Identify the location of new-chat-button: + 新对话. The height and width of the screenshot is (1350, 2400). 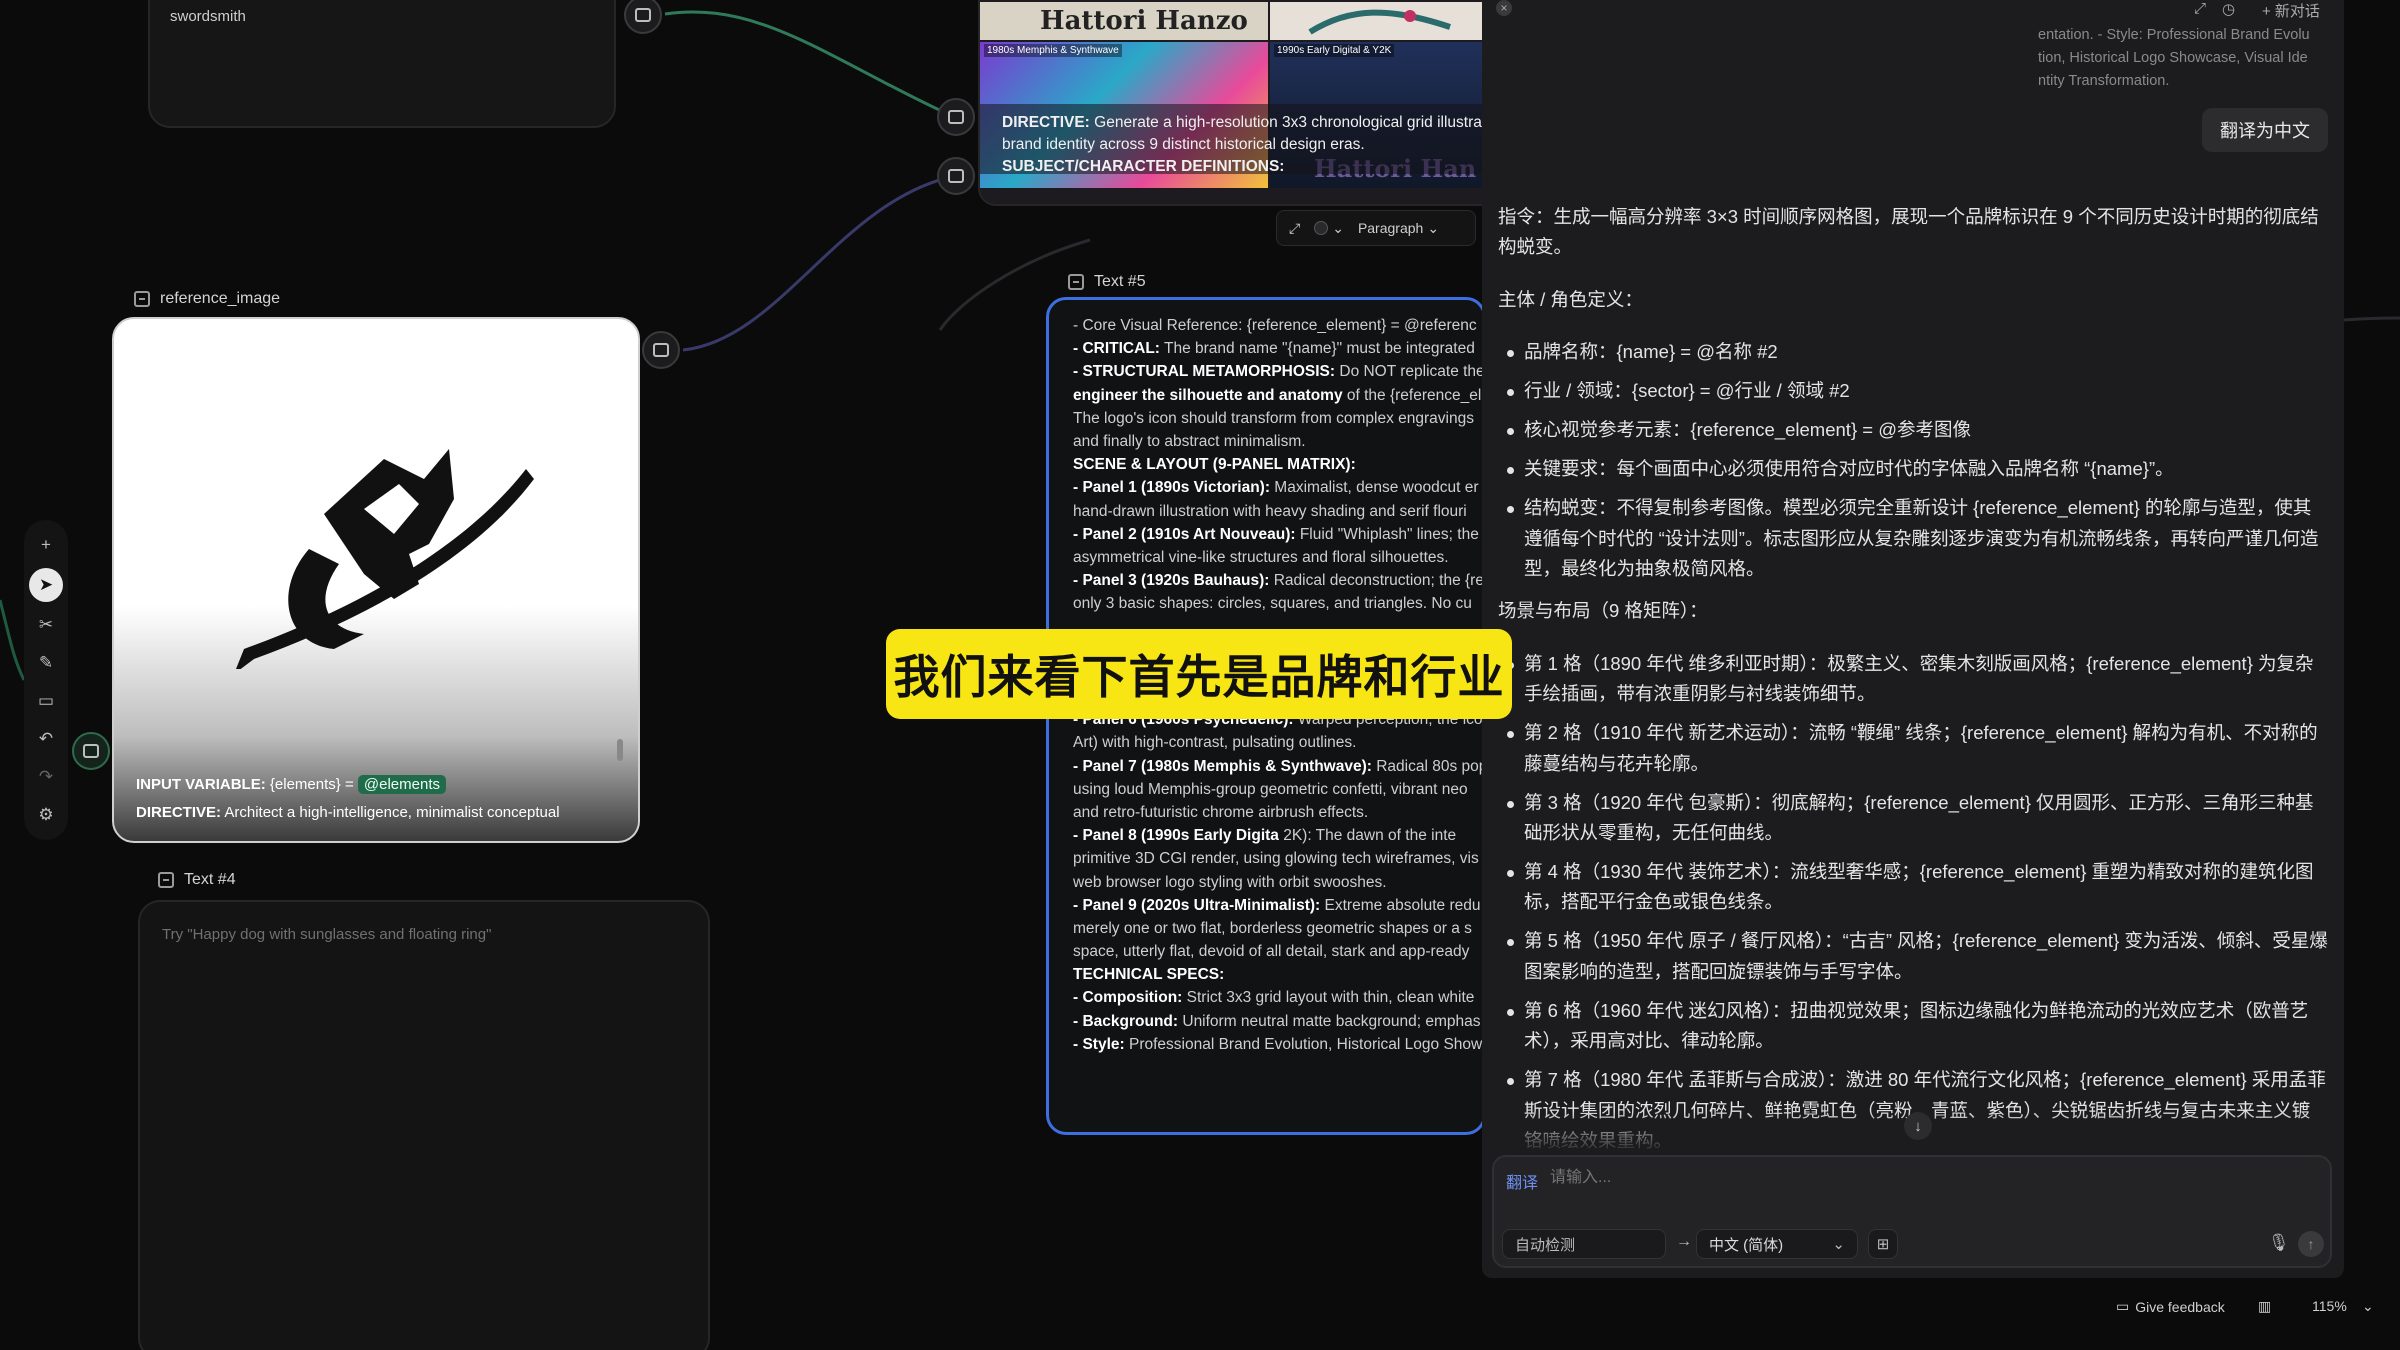
(2291, 10).